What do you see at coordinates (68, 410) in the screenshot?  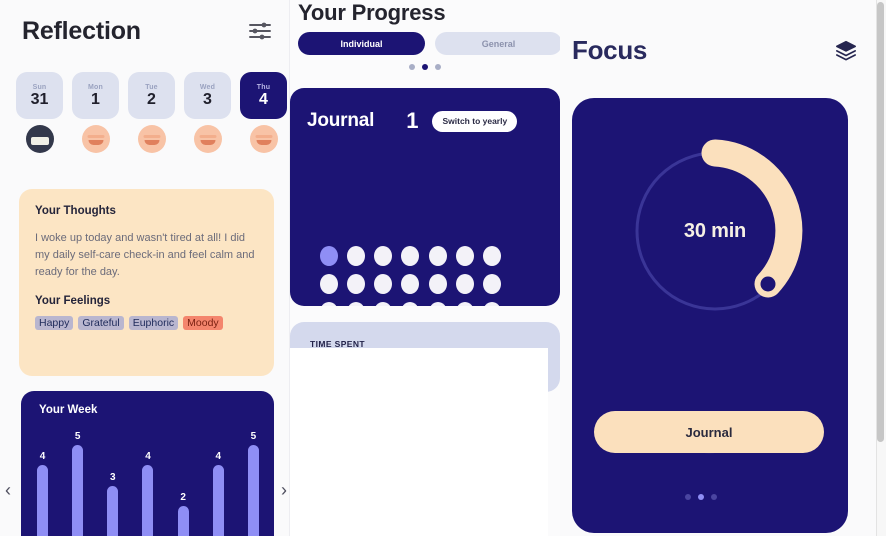 I see `your-week-title: Your Week` at bounding box center [68, 410].